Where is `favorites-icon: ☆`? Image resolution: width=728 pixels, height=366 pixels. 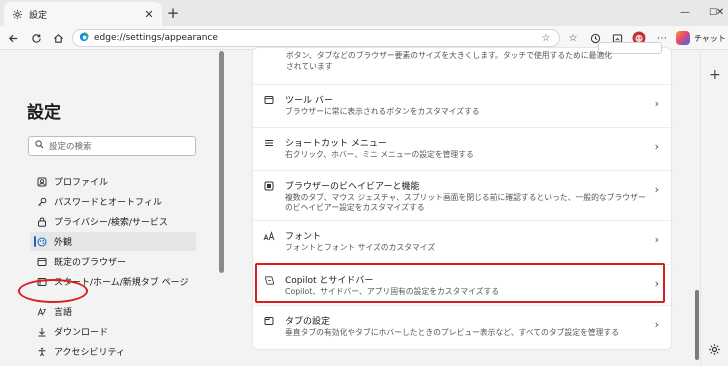
favorites-icon: ☆ is located at coordinates (573, 38).